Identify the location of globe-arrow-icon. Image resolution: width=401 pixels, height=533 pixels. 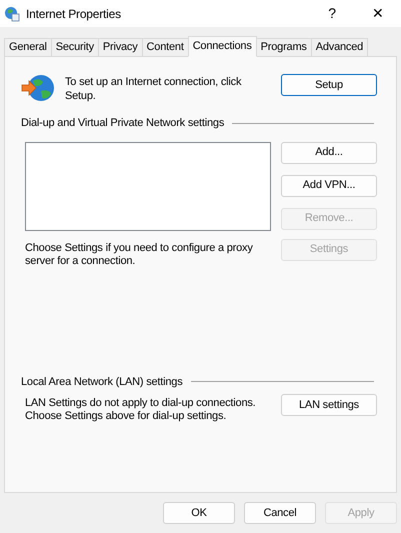
(38, 88).